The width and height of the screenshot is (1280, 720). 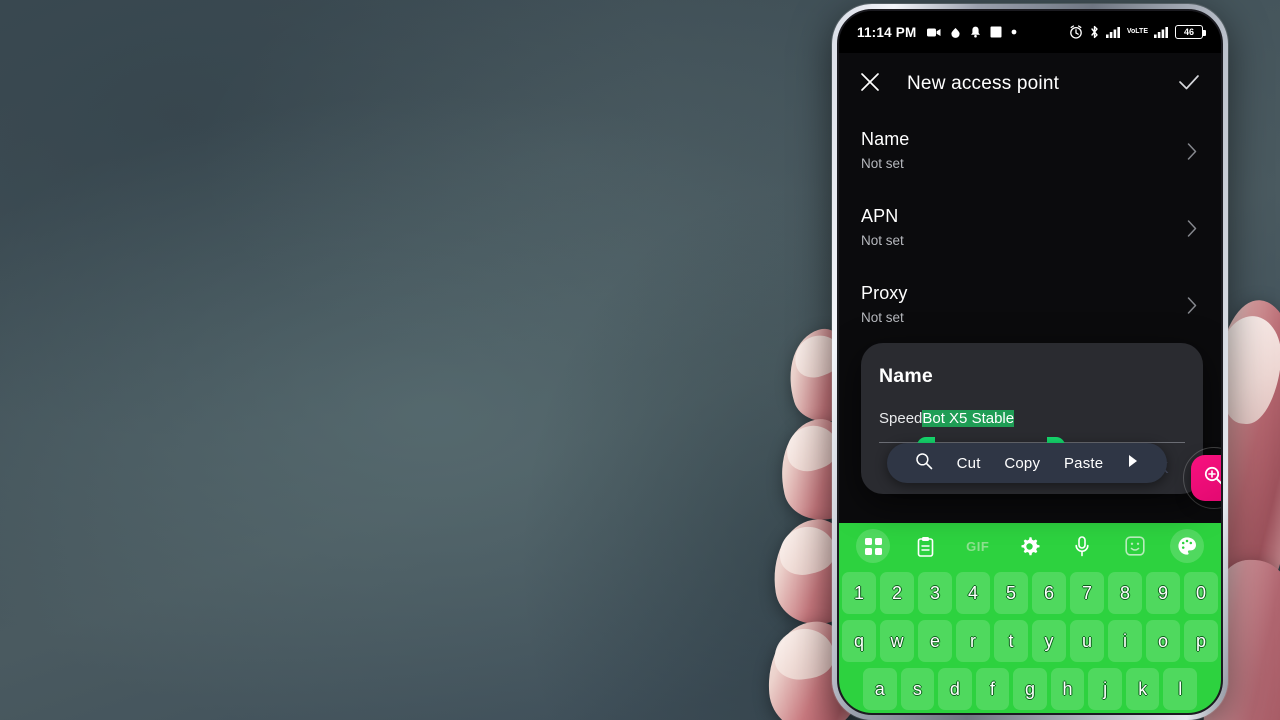 I want to click on row-title: Proxy, so click(x=884, y=293).